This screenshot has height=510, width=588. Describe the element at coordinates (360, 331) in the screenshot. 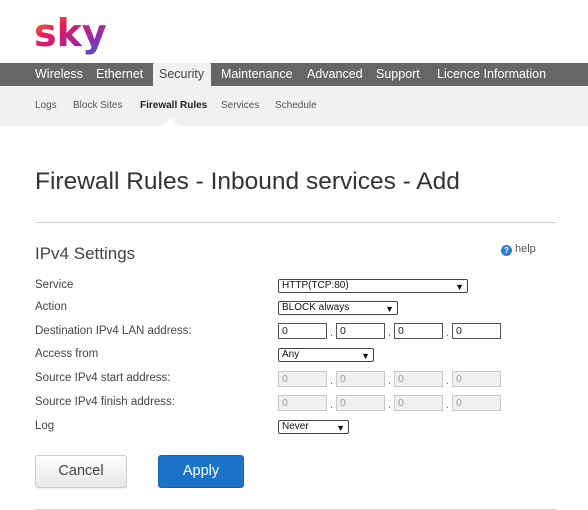

I see `dest-ip-octet-2: 0` at that location.